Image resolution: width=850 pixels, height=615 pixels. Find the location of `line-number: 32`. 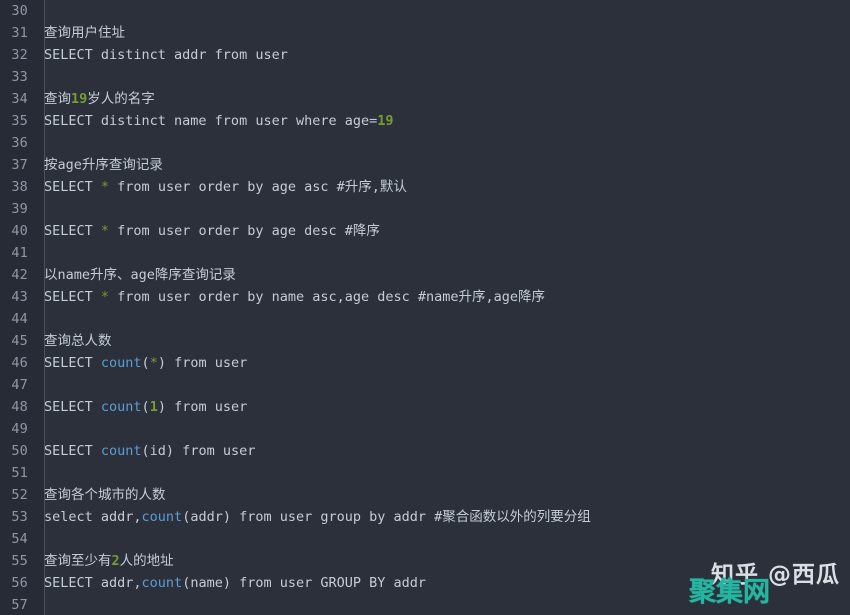

line-number: 32 is located at coordinates (19, 55).